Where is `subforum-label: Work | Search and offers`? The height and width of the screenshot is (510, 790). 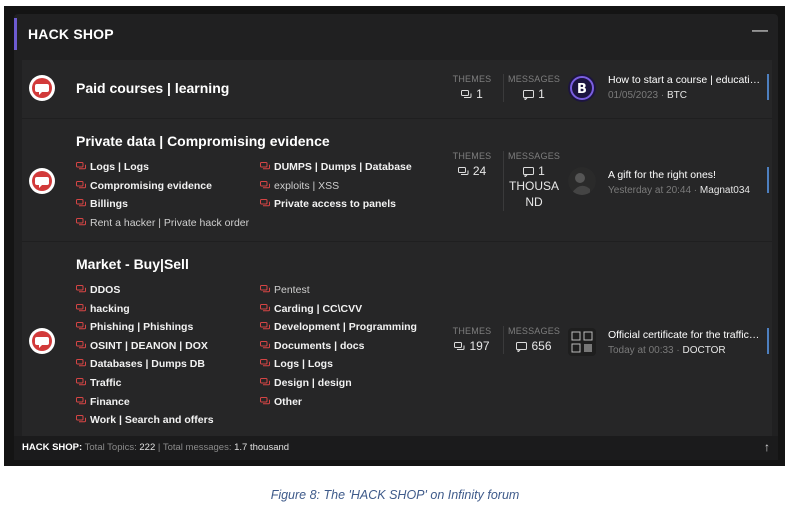
subforum-label: Work | Search and offers is located at coordinates (152, 420).